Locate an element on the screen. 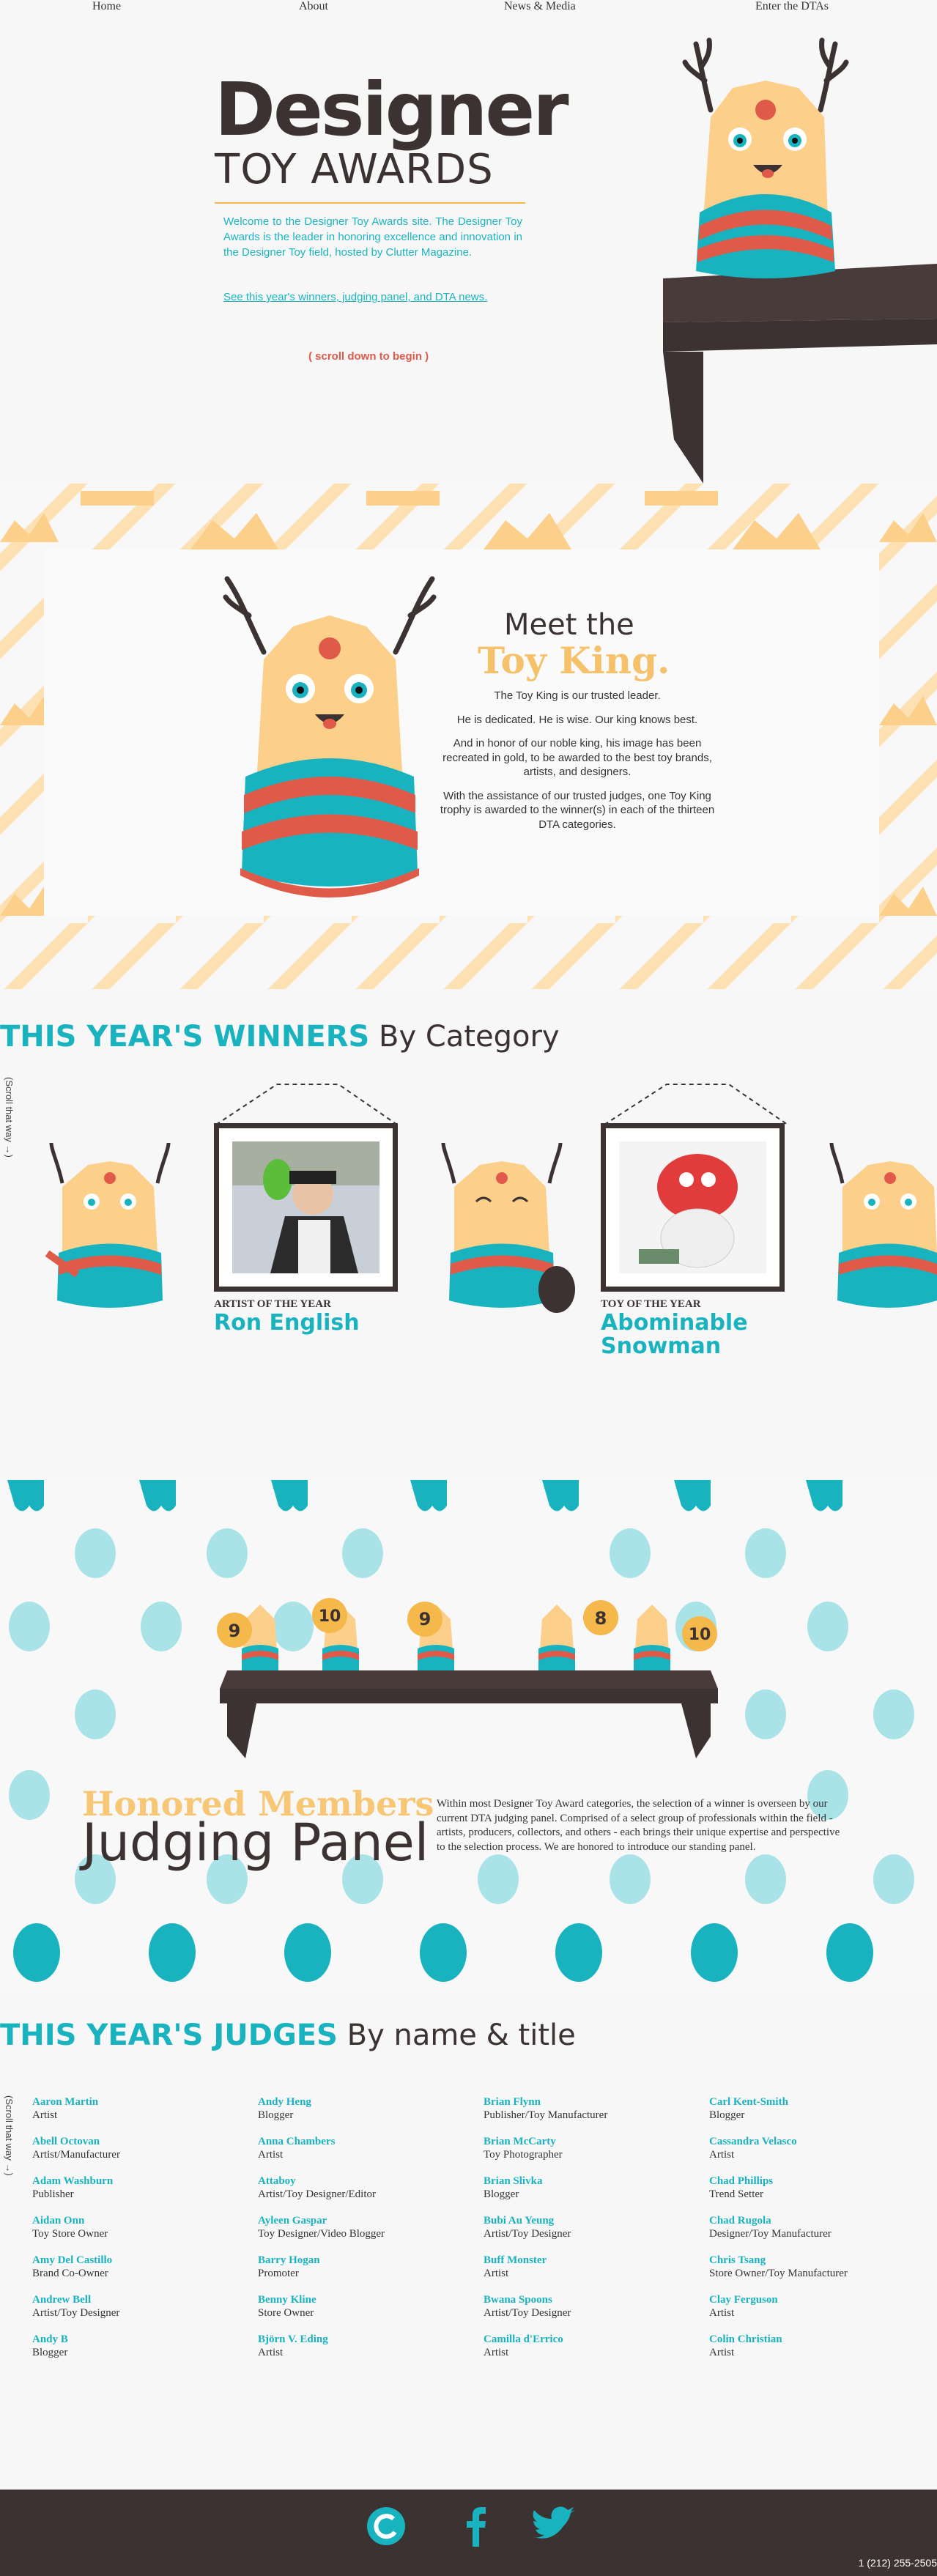 This screenshot has width=937, height=2576. judge-name: Brian Flynn is located at coordinates (593, 2102).